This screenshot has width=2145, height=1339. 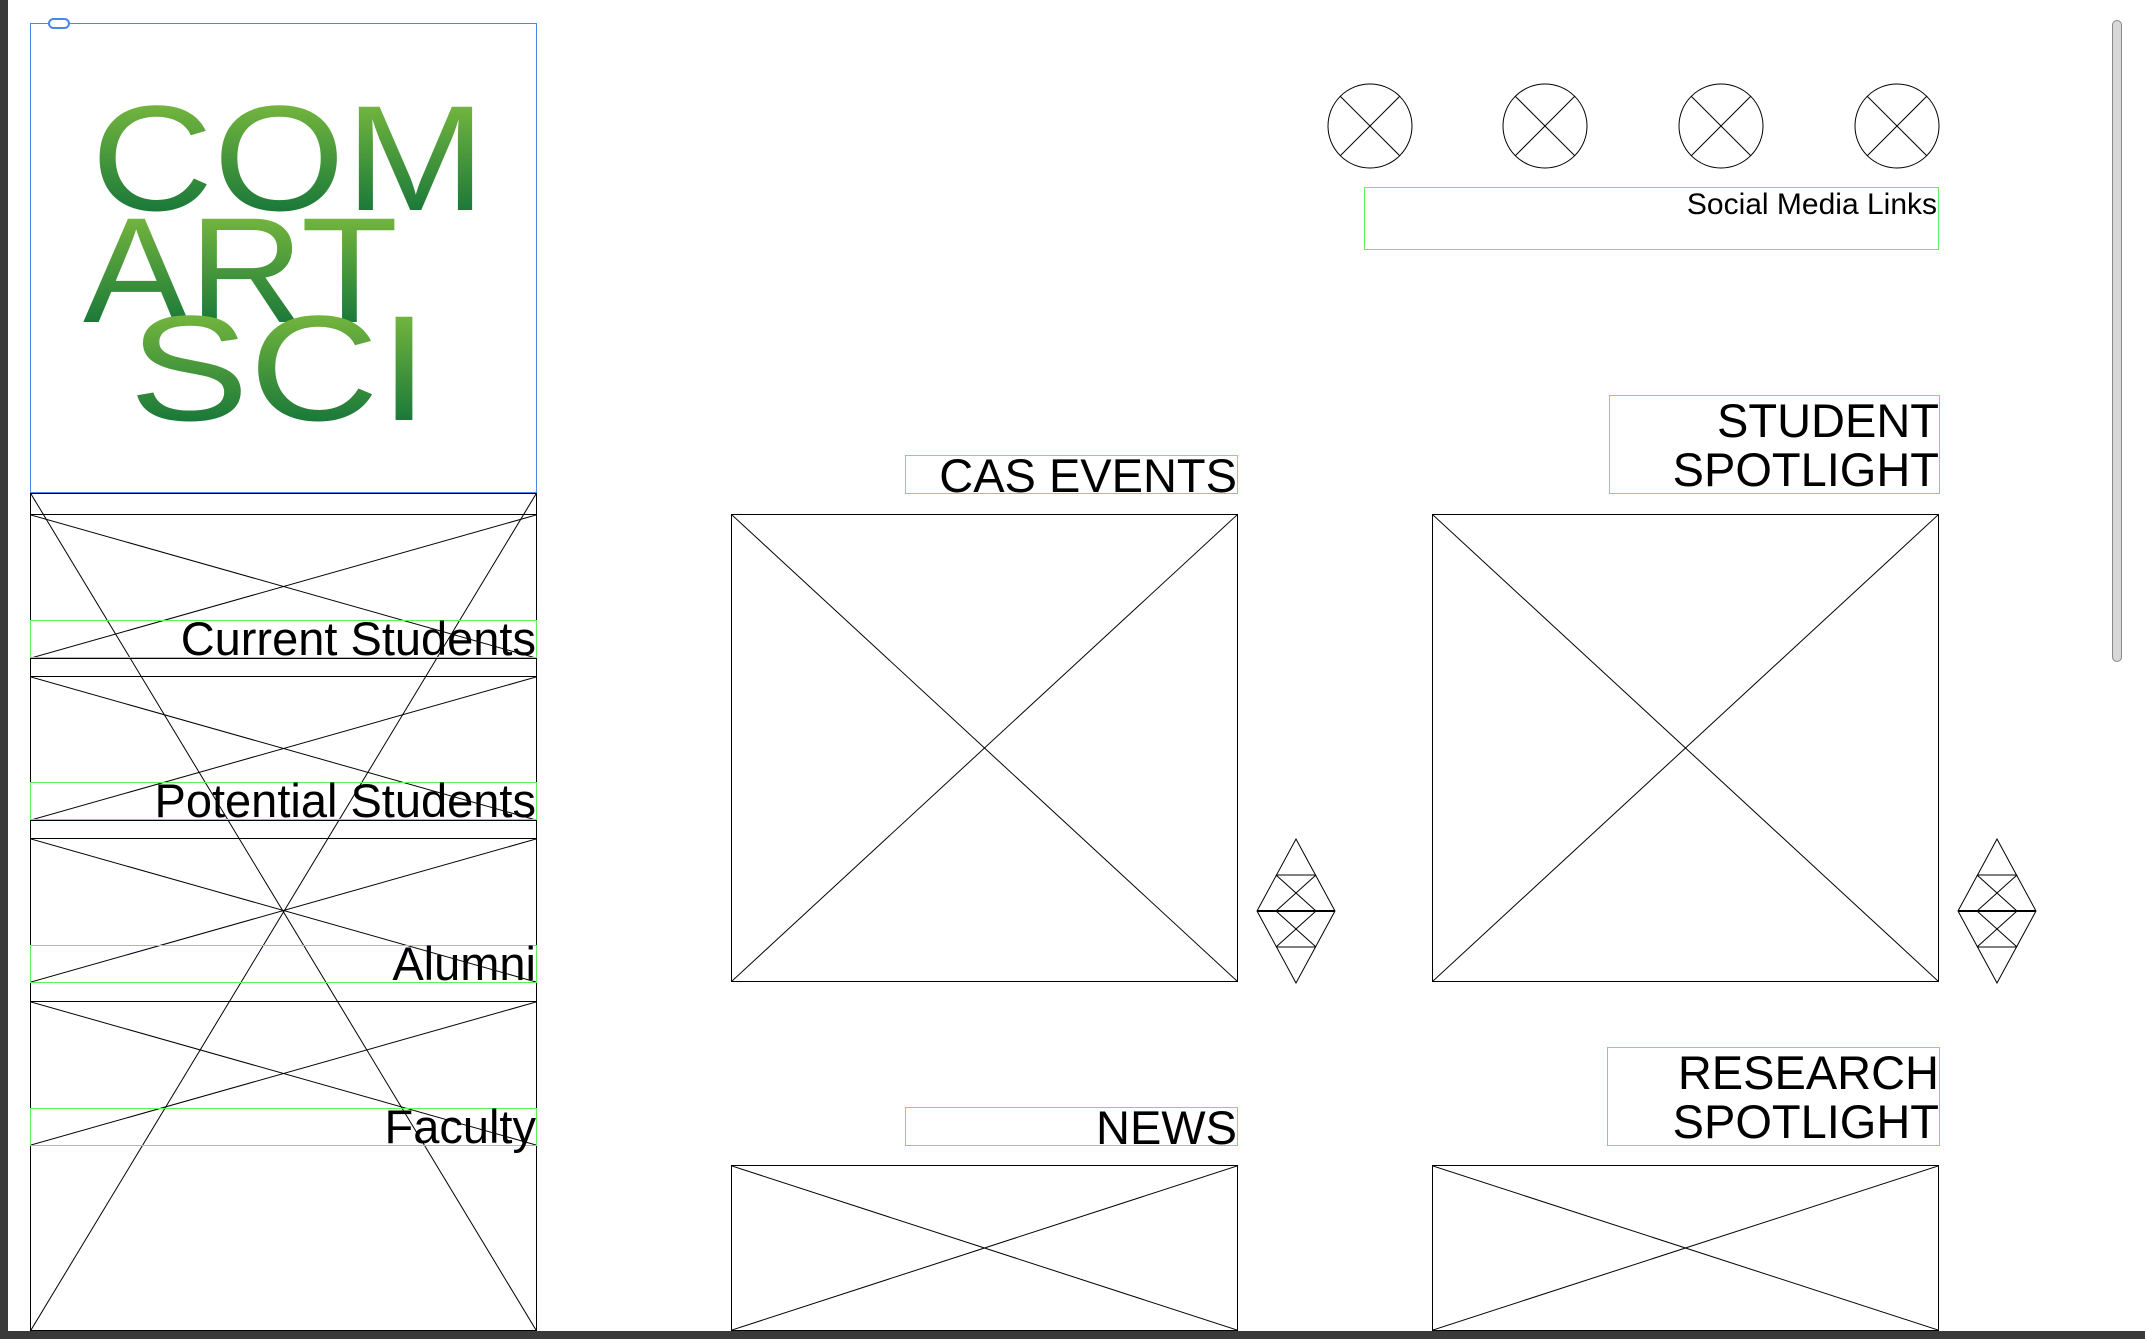 I want to click on vertical-scrollbar, so click(x=2117, y=341).